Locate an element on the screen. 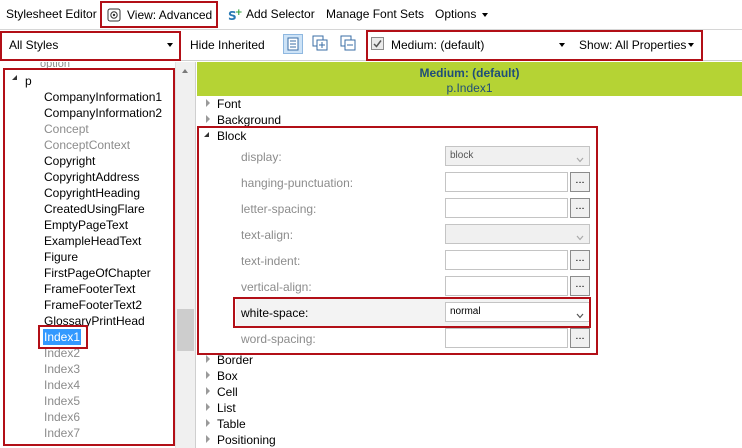  view-advanced-label: View: Advanced is located at coordinates (170, 15).